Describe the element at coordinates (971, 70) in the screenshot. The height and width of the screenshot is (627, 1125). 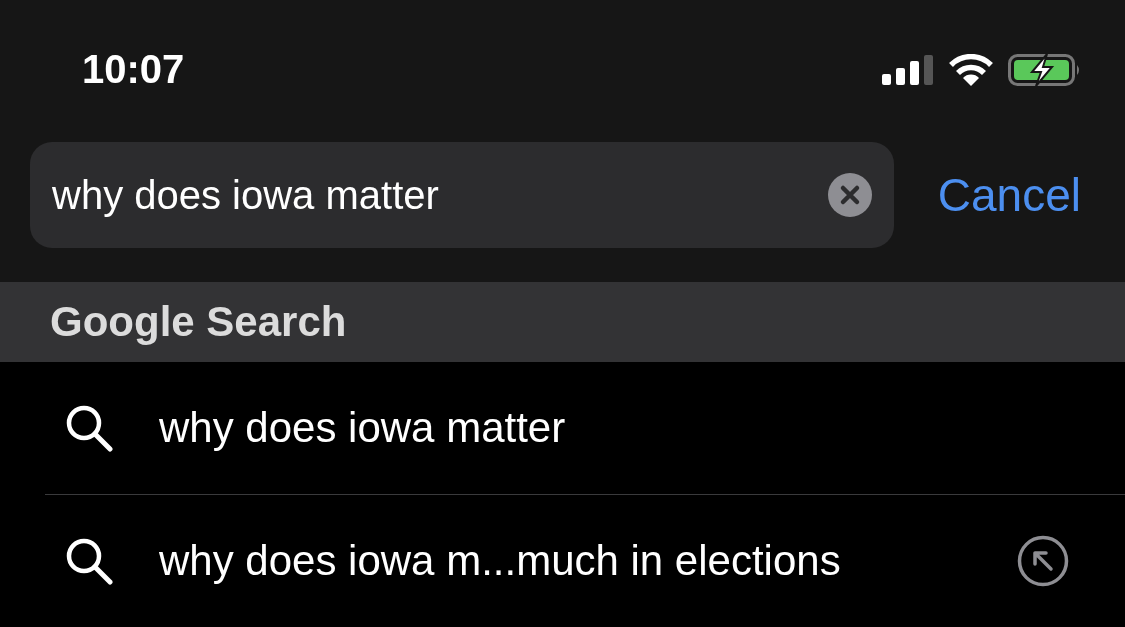
I see `wifi-icon` at that location.